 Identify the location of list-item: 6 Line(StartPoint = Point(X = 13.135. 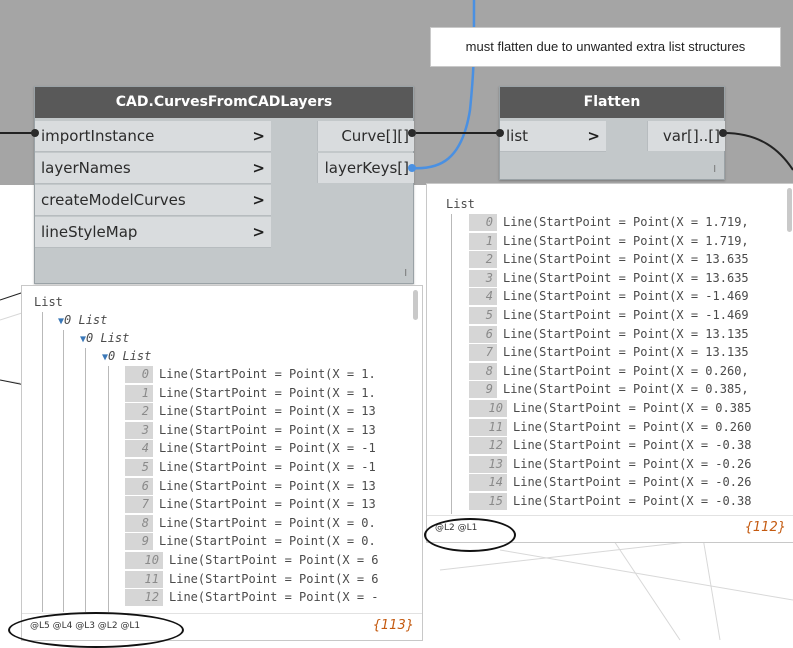
(609, 334).